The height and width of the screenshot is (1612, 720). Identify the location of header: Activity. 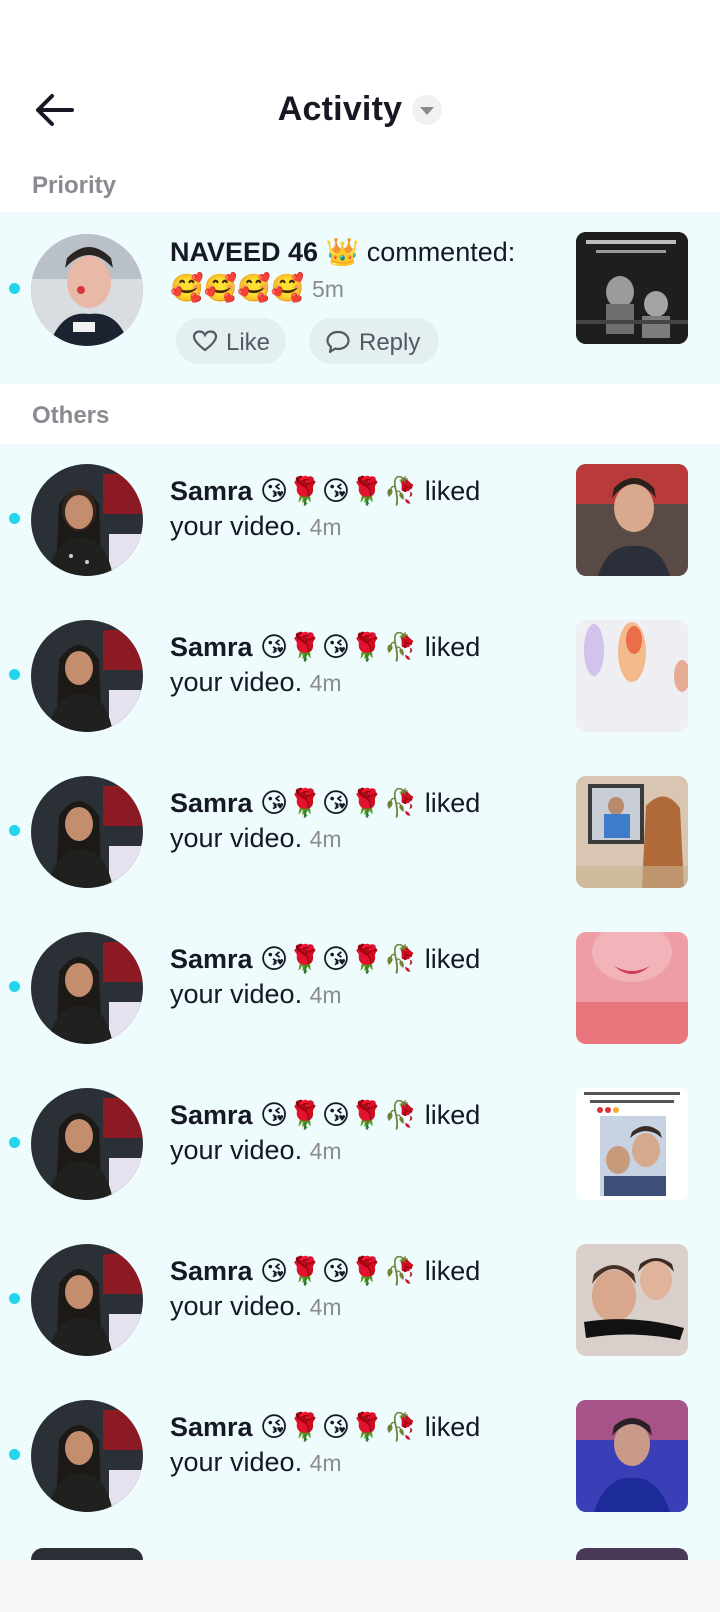
(360, 80).